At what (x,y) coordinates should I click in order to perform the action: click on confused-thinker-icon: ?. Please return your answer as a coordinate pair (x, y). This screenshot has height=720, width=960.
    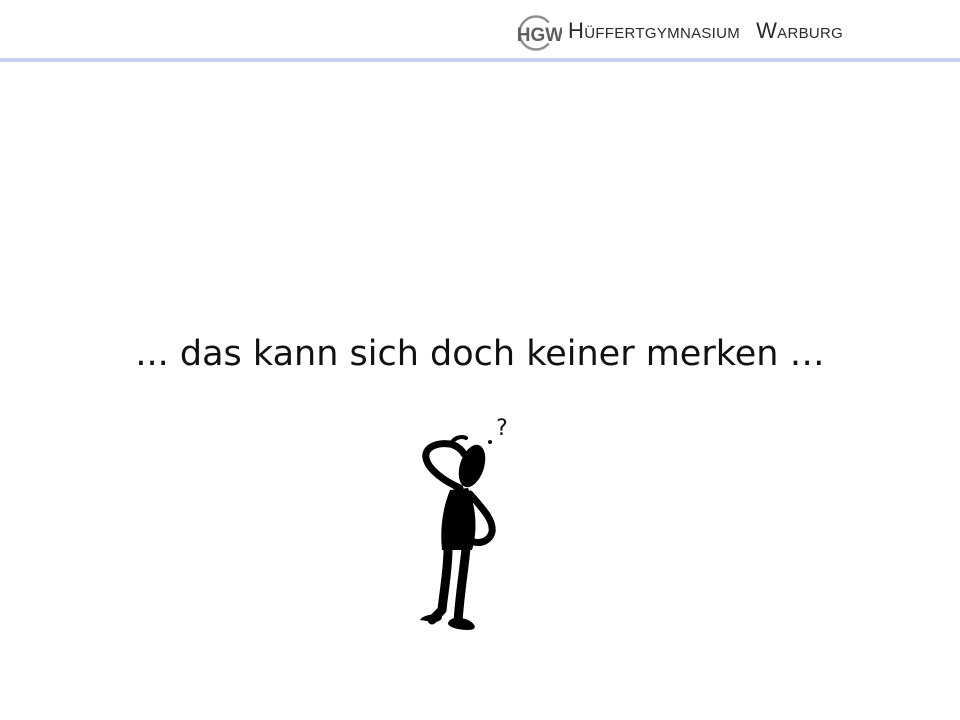
    Looking at the image, I should click on (464, 523).